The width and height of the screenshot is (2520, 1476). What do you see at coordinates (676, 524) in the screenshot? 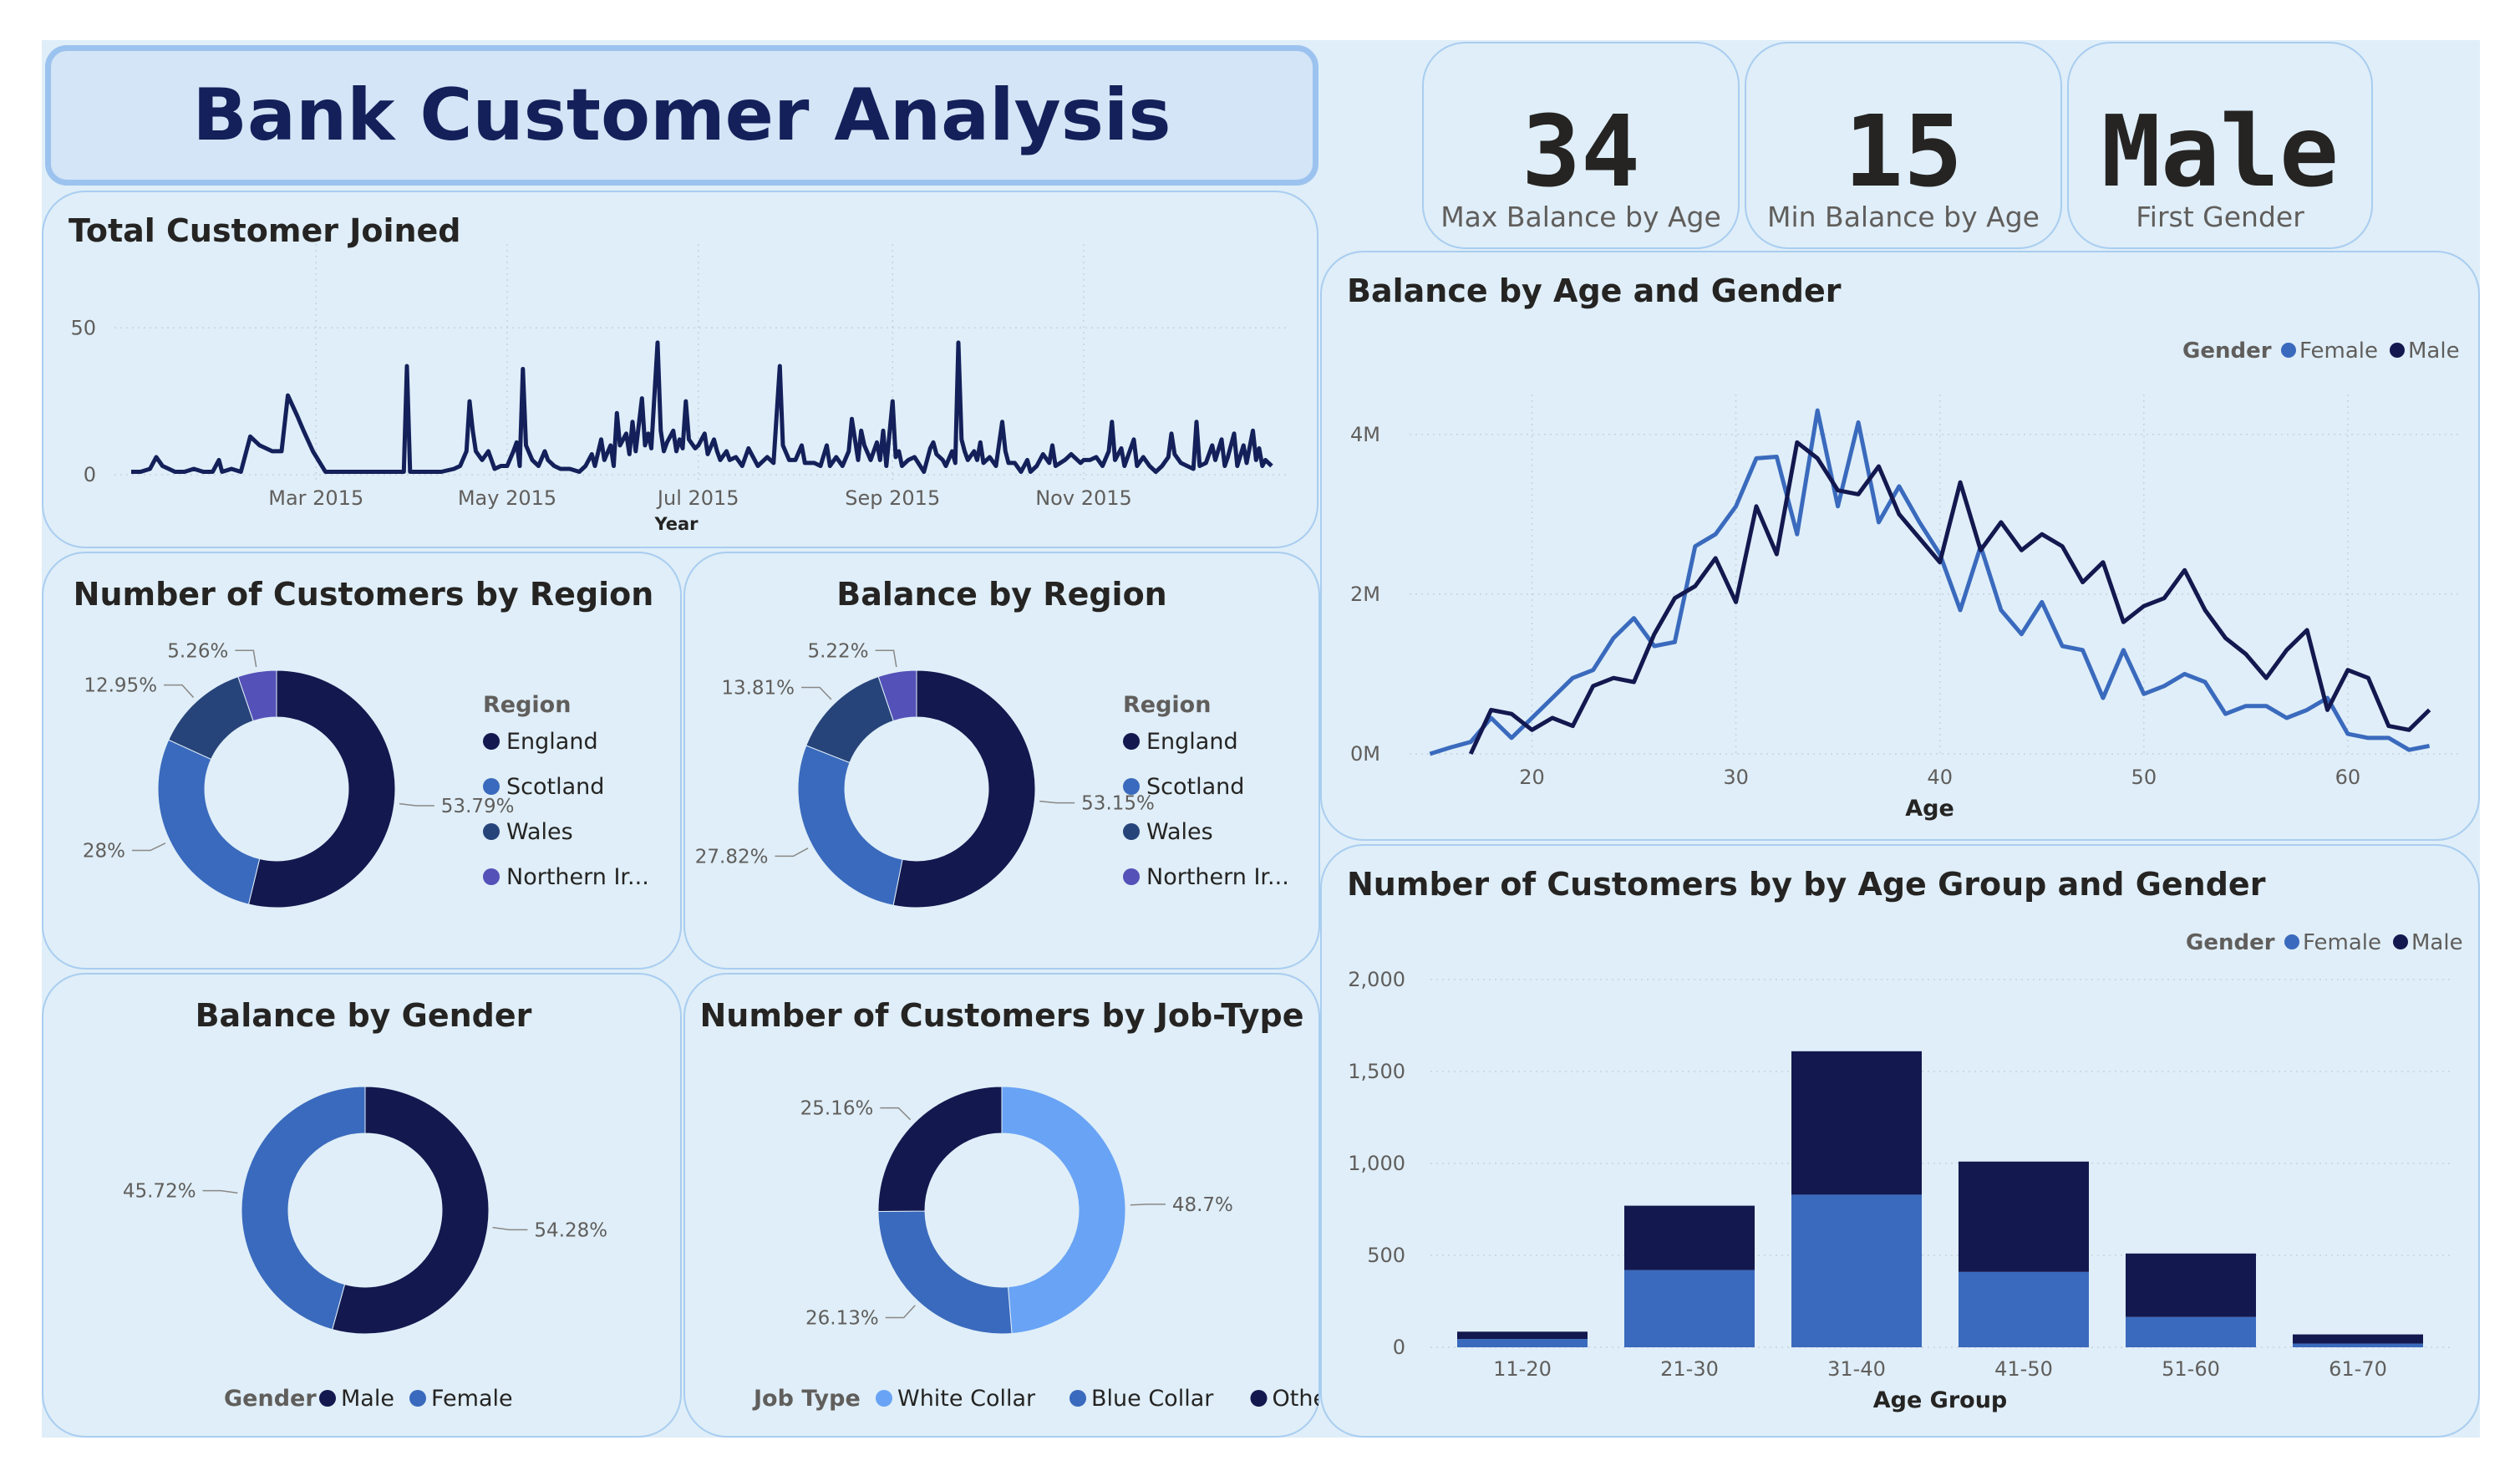
I see `x-axis-title: Year` at bounding box center [676, 524].